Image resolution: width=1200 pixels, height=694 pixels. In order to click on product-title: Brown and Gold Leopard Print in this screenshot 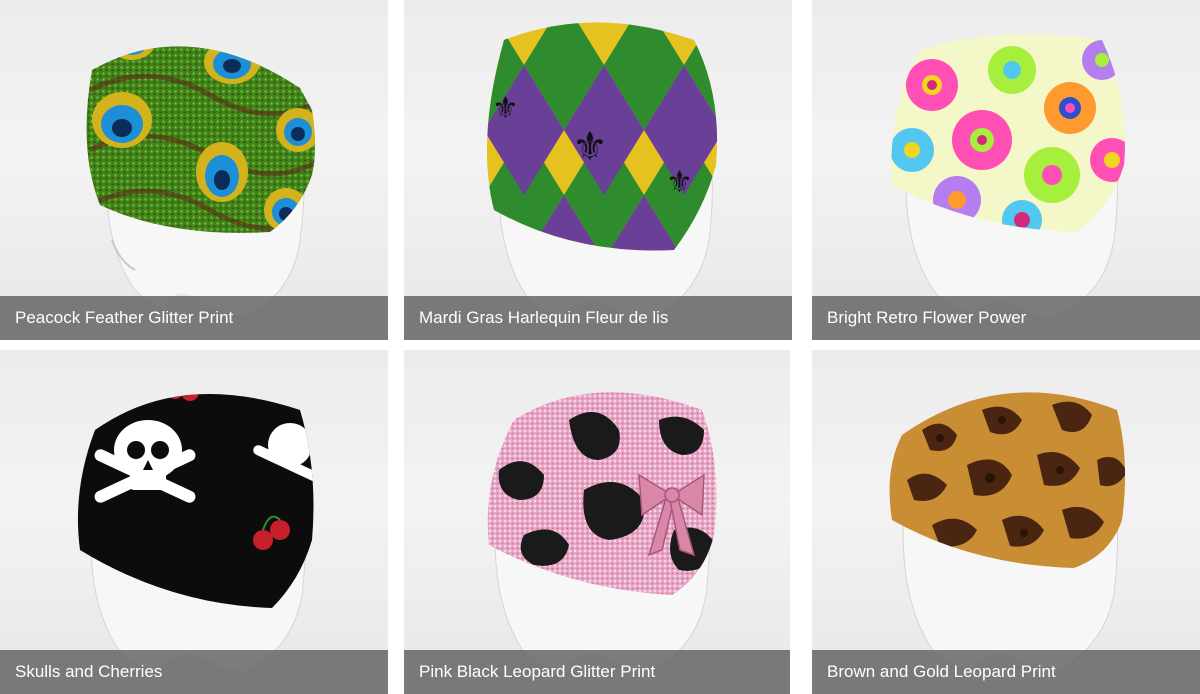, I will do `click(1006, 672)`.